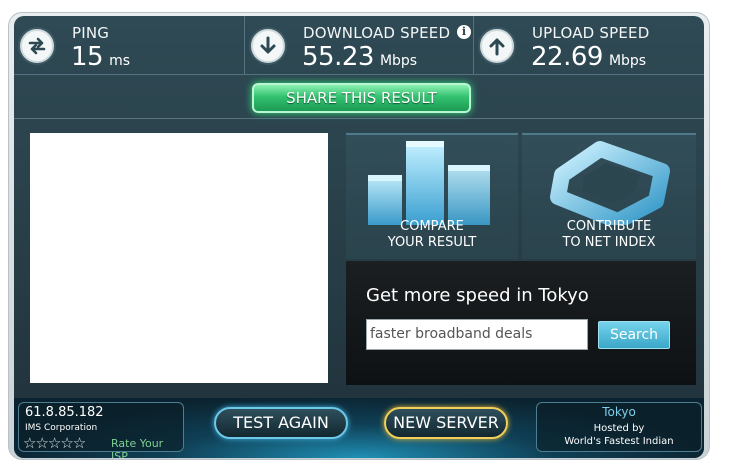  I want to click on ping-stat: PING 15 ms, so click(129, 45).